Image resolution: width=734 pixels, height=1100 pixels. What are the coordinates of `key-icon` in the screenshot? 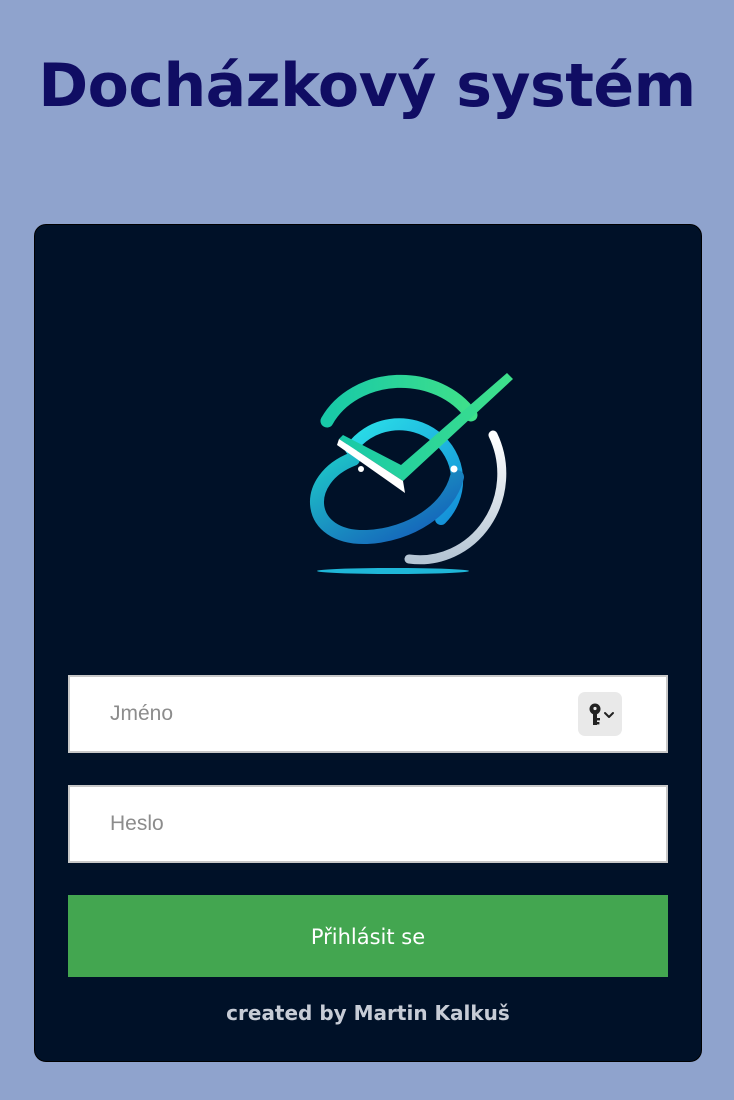 It's located at (601, 714).